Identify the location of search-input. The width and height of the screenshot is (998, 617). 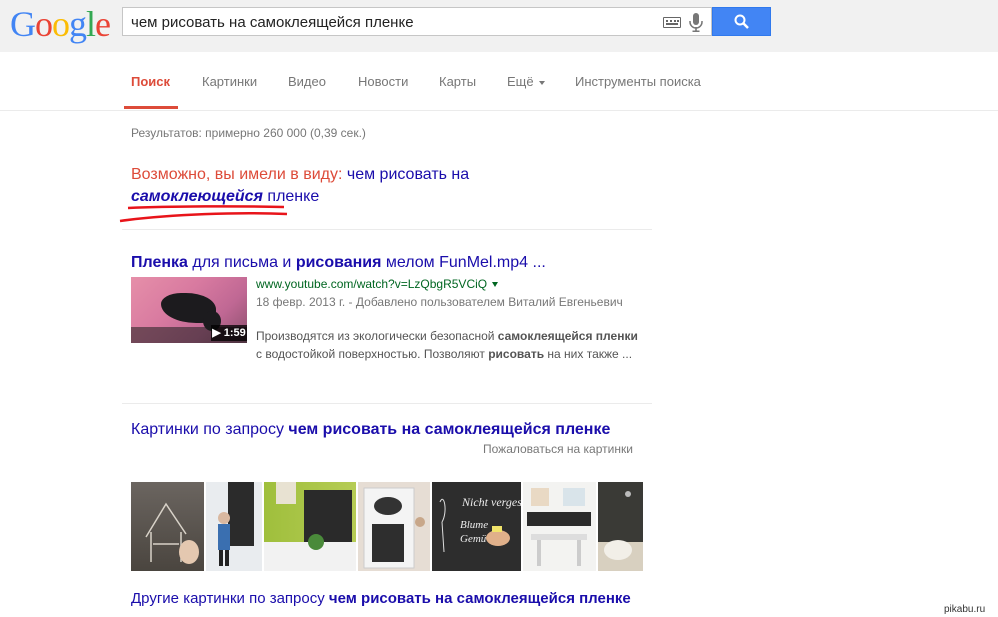
(391, 22).